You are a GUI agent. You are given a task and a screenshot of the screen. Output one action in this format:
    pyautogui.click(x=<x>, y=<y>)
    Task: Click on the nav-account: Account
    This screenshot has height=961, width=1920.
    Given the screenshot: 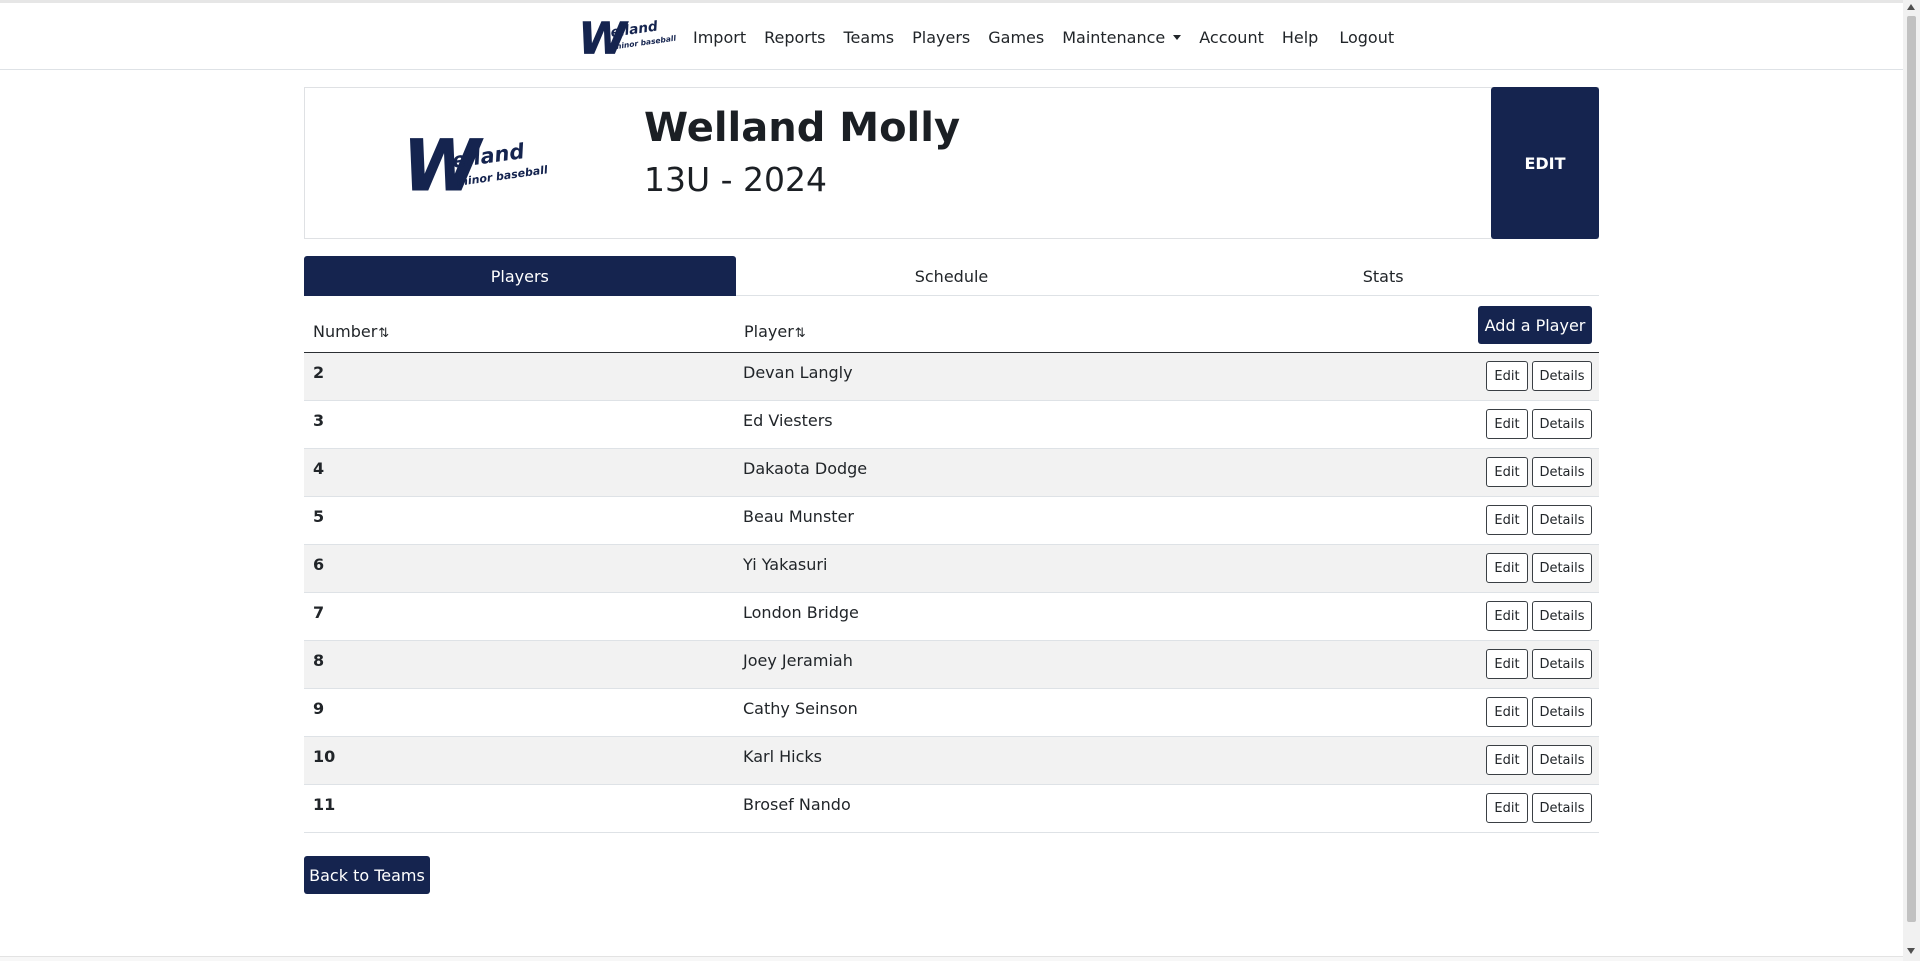 What is the action you would take?
    pyautogui.click(x=1231, y=37)
    